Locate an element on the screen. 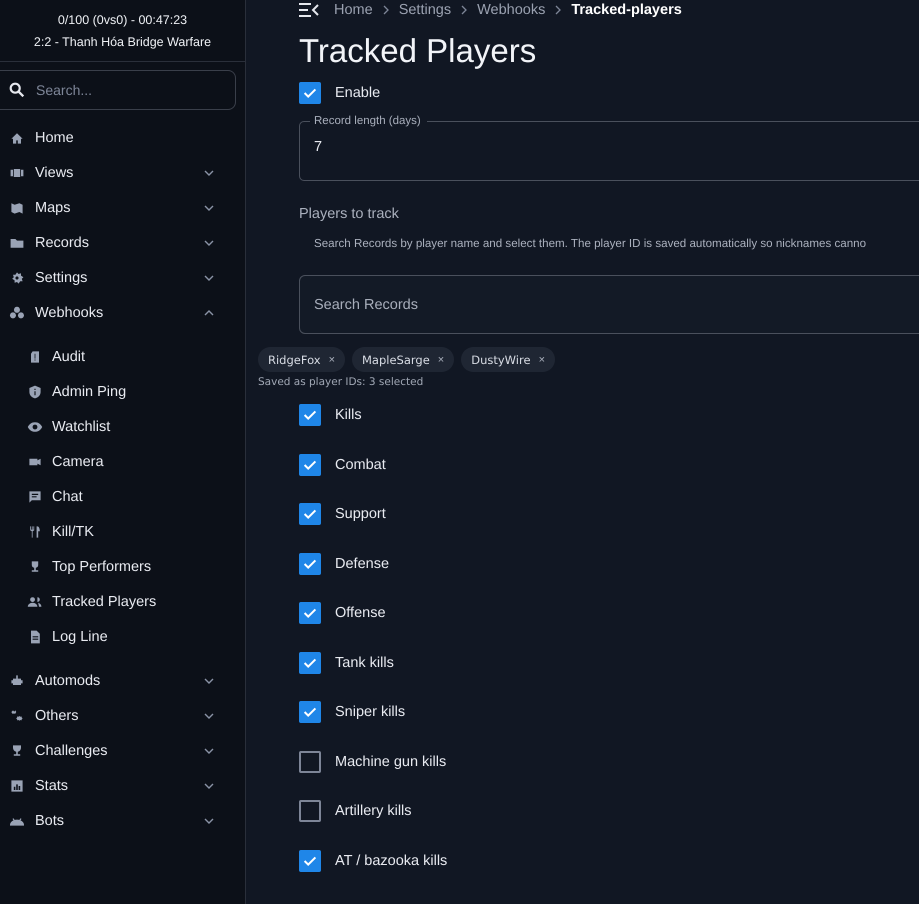 The width and height of the screenshot is (919, 904). nav-item: Maps is located at coordinates (122, 207).